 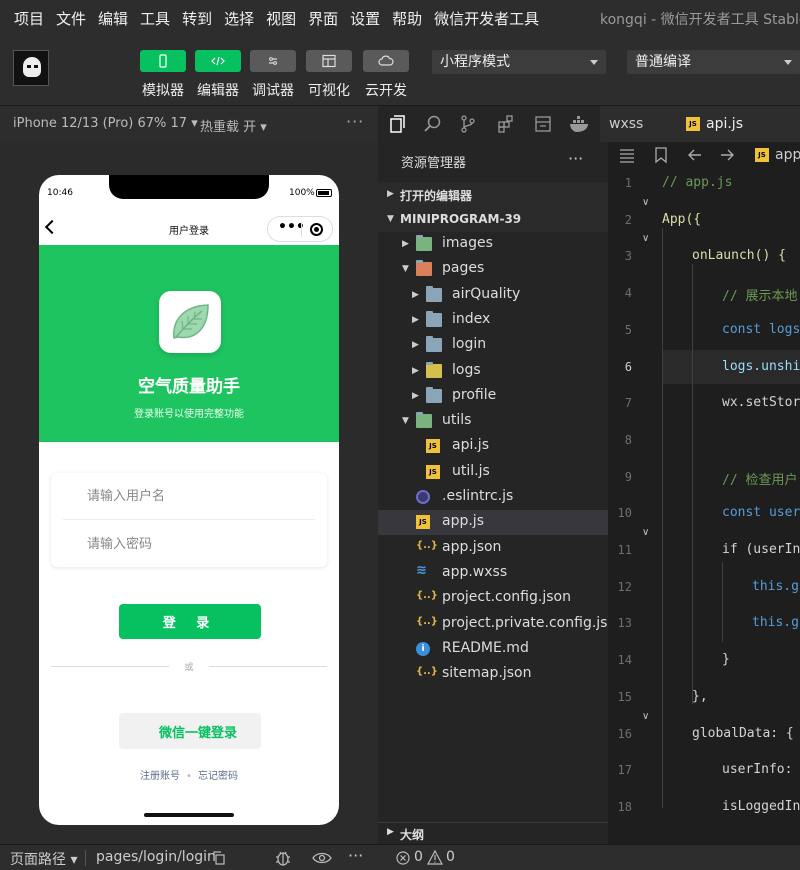 I want to click on tree-item: ▼ utils, so click(x=493, y=421).